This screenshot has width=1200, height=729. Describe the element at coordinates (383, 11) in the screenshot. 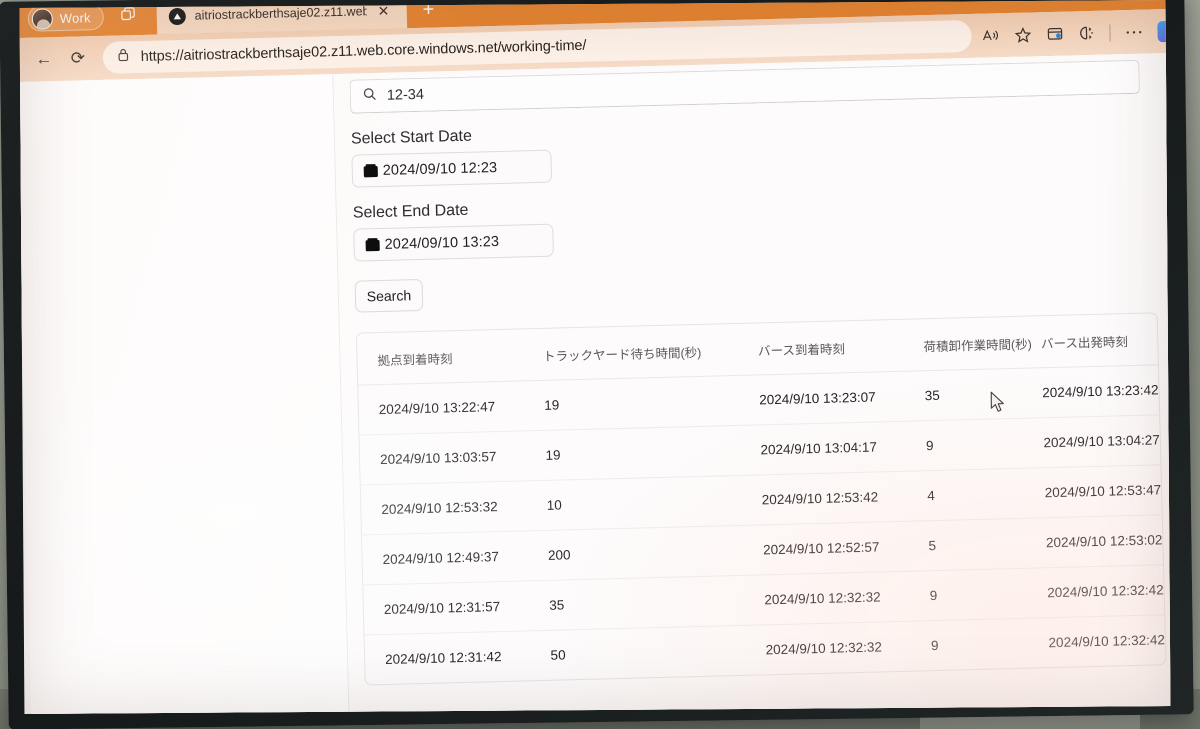

I see `tab-close-icon: ✕` at that location.